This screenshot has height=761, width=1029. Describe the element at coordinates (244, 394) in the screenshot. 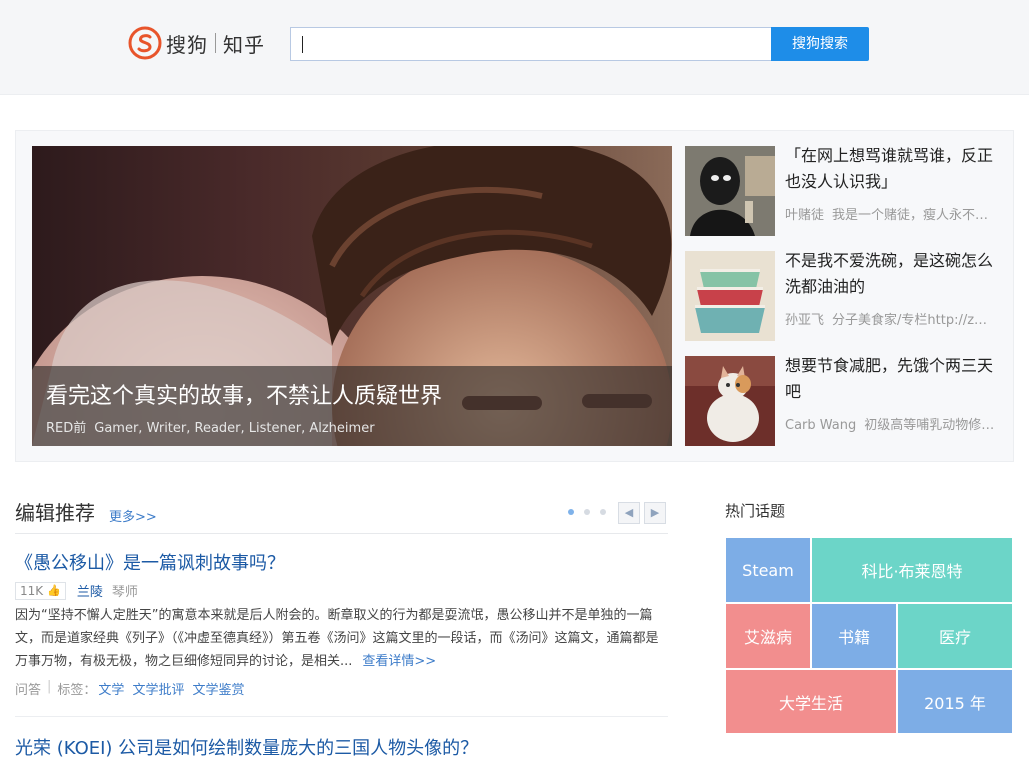

I see `hero-title: 看完这个真实的故事，不禁让人质疑世界` at that location.